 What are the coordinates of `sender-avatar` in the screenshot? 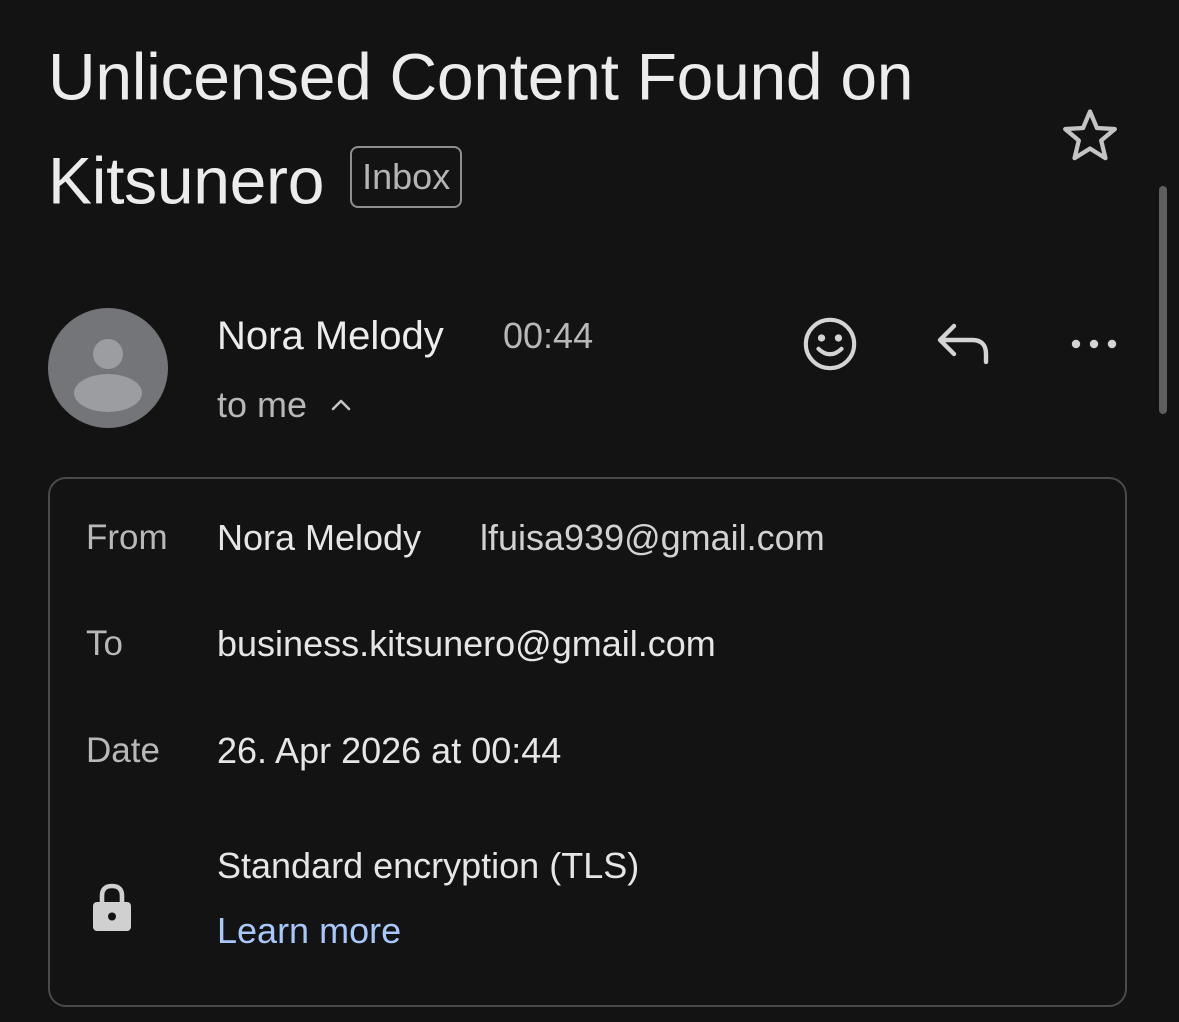 It's located at (108, 368).